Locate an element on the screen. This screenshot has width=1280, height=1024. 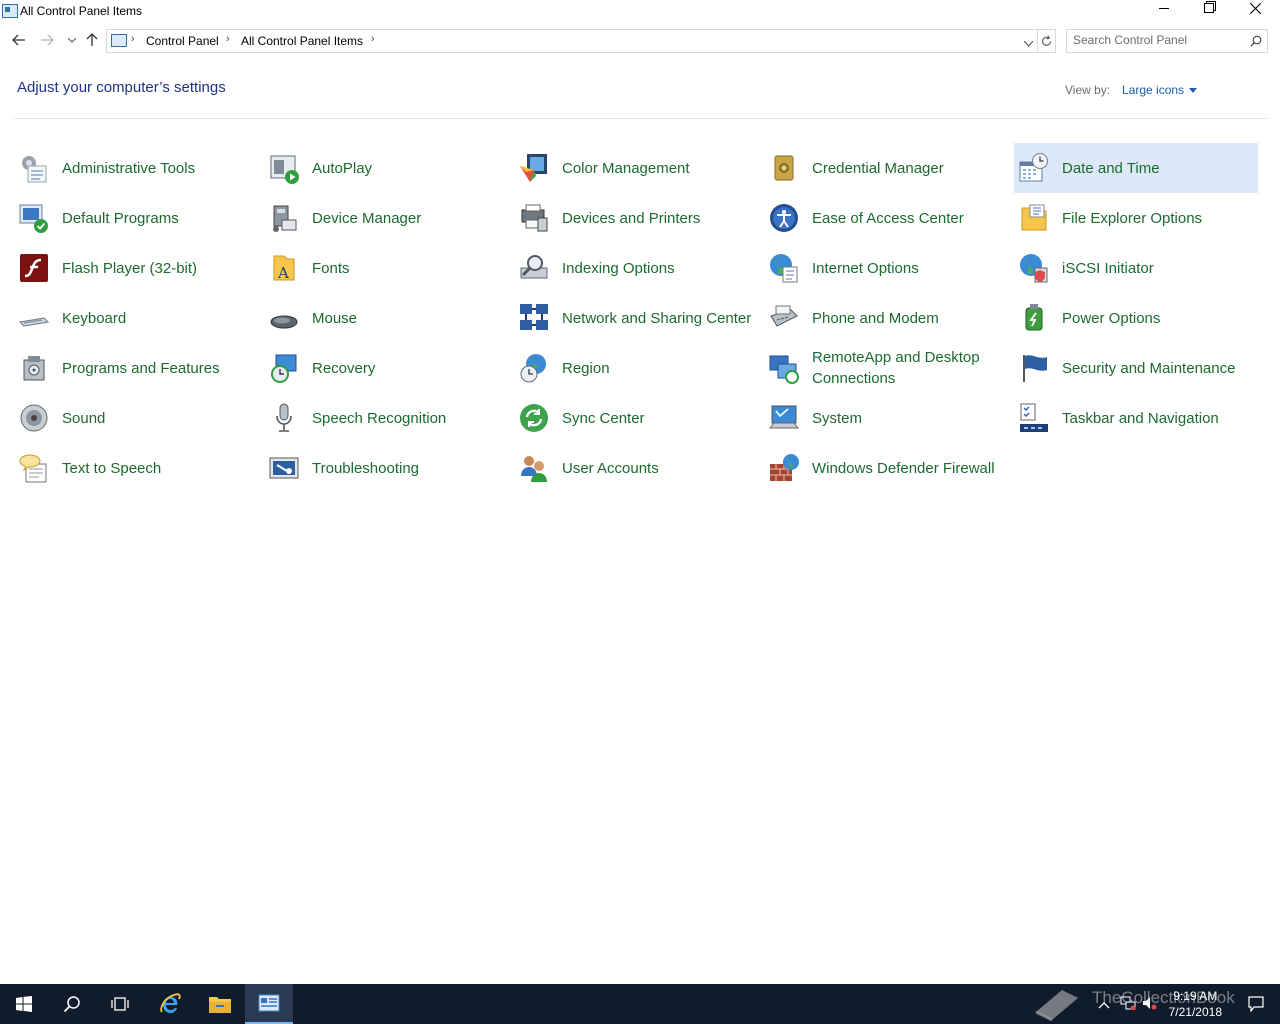
windows-logo-icon is located at coordinates (24, 1004).